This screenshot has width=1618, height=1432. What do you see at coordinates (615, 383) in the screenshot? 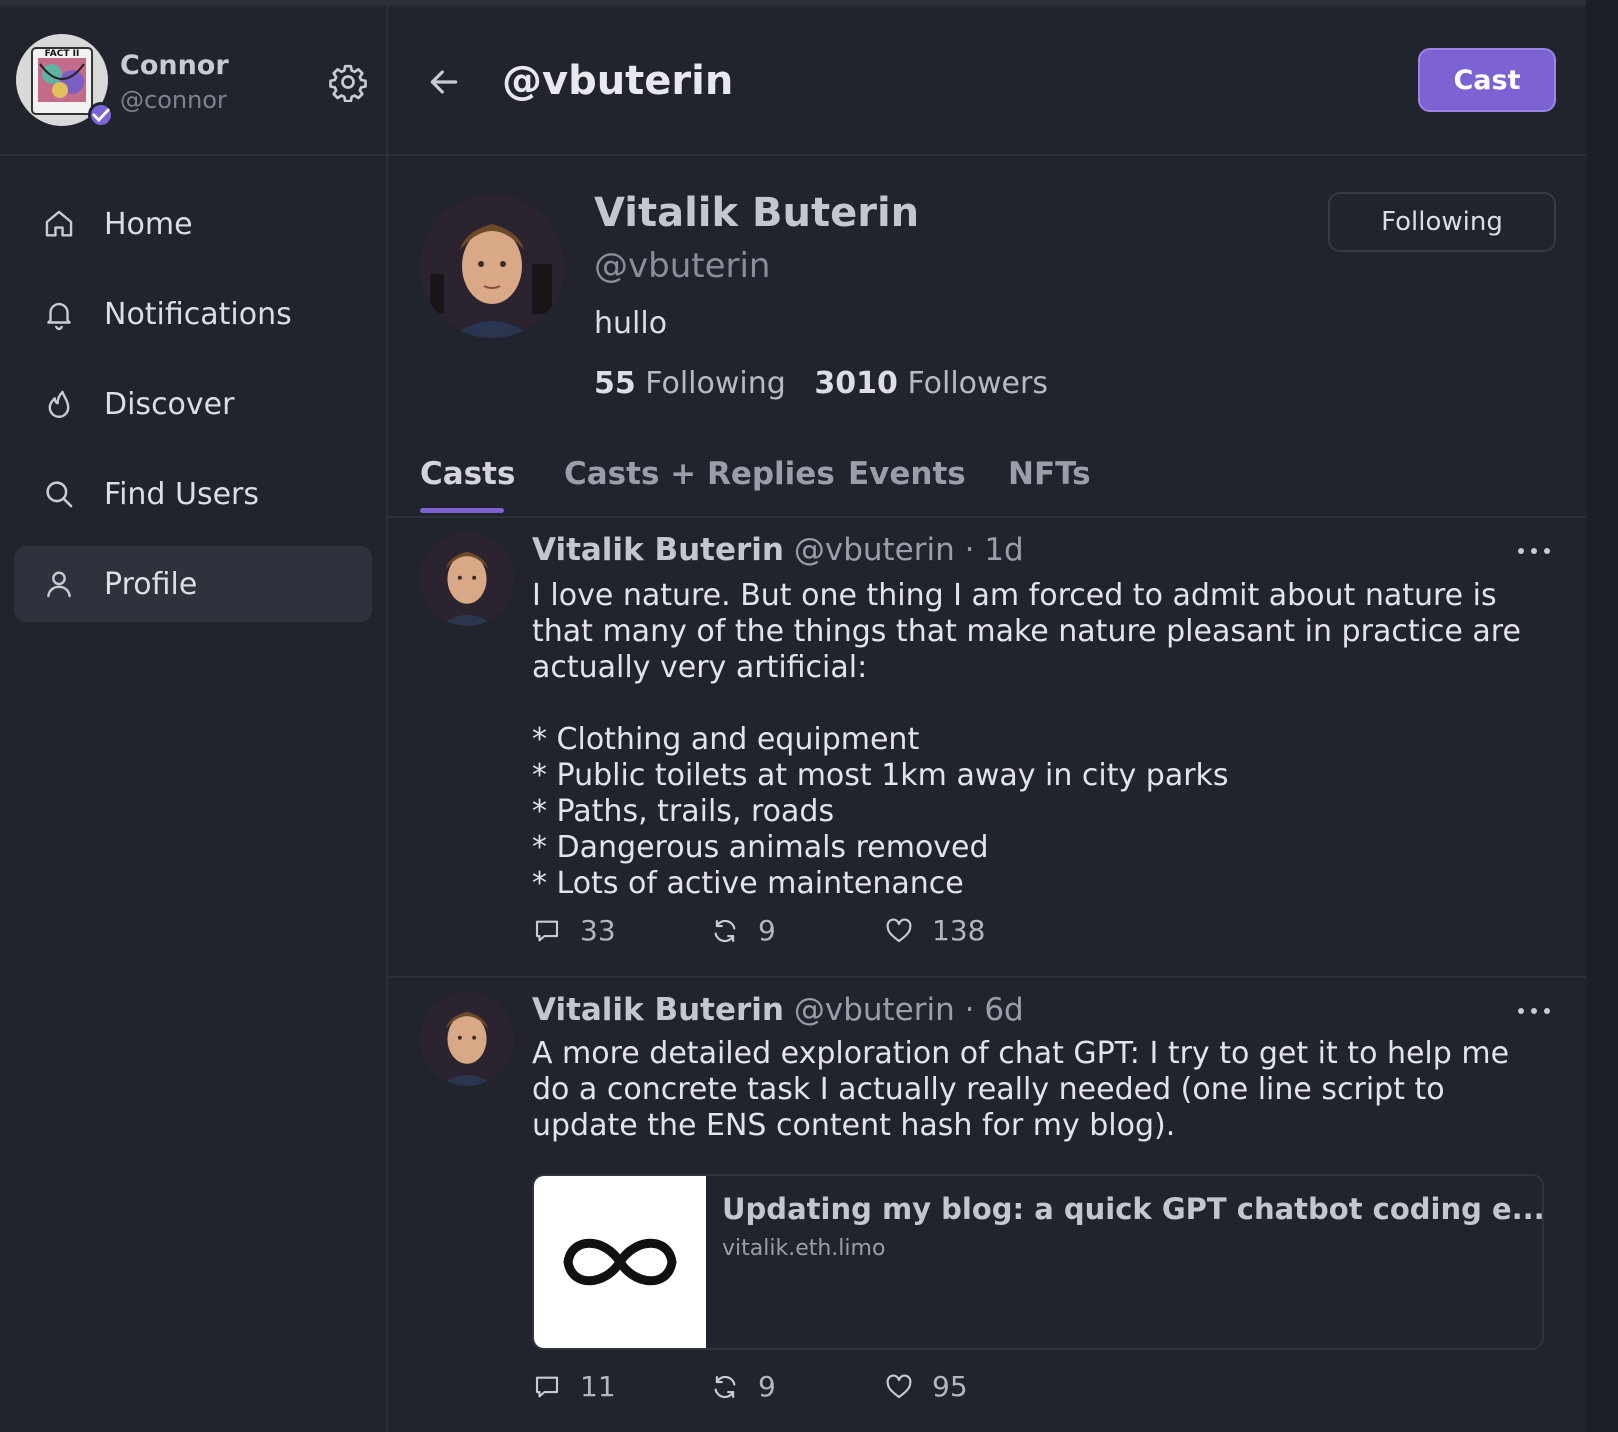
I see `following-count: 55` at bounding box center [615, 383].